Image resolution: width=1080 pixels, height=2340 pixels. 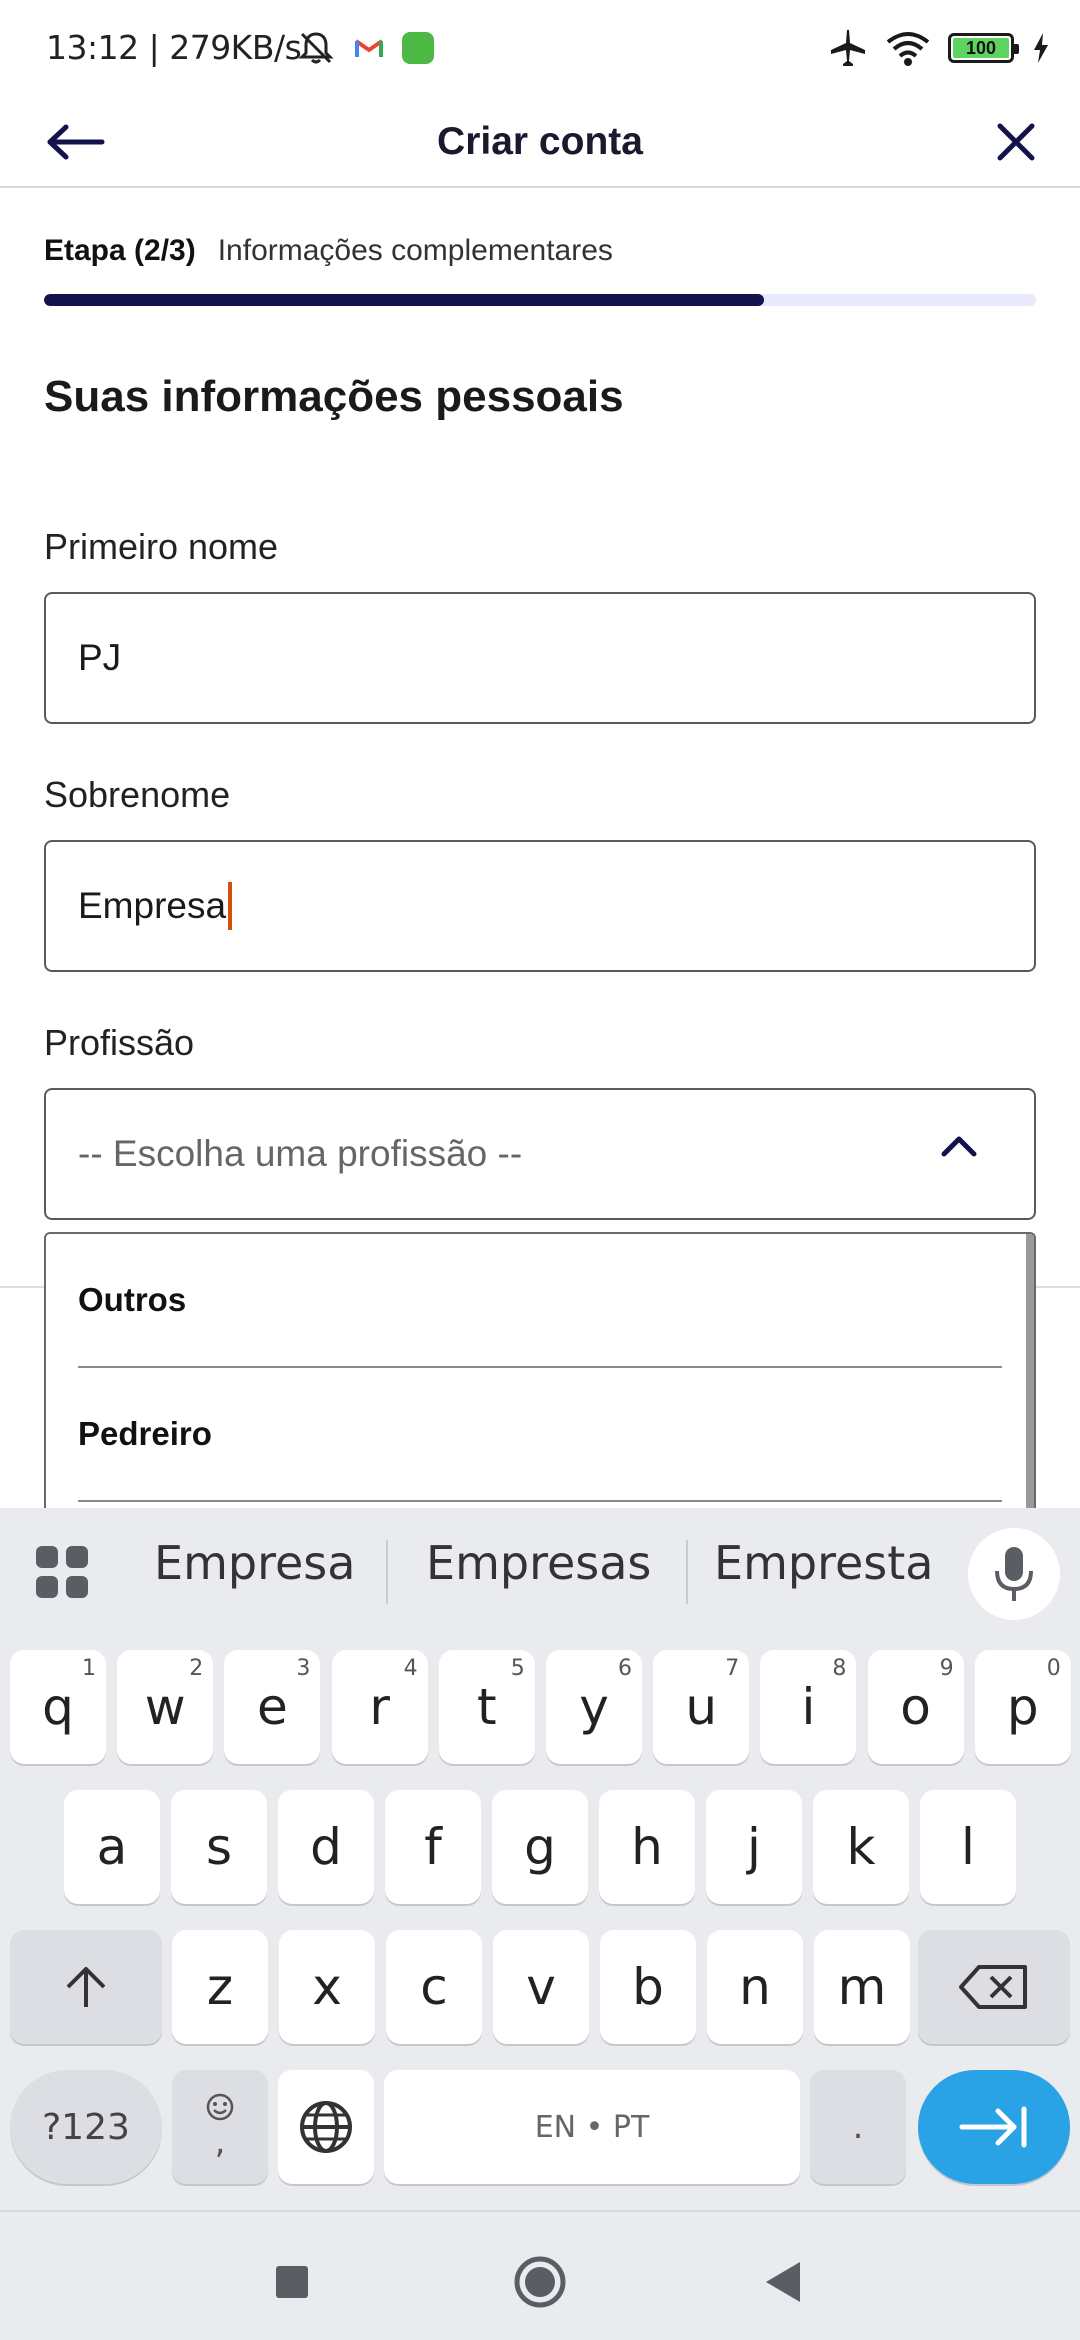 What do you see at coordinates (1030, 1371) in the screenshot?
I see `dropdown-scrollbar` at bounding box center [1030, 1371].